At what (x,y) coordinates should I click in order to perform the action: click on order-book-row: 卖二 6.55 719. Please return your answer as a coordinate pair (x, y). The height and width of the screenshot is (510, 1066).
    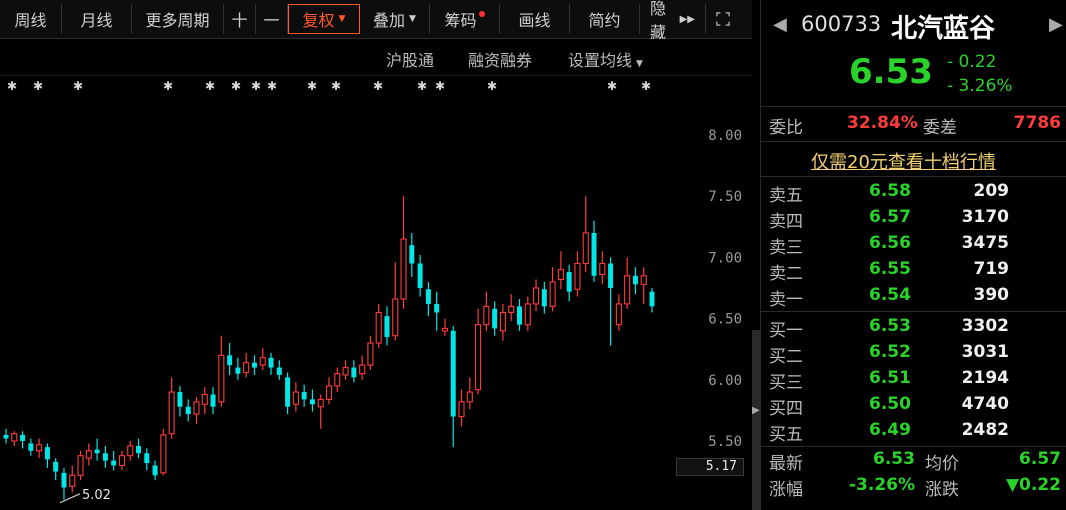
    Looking at the image, I should click on (913, 270).